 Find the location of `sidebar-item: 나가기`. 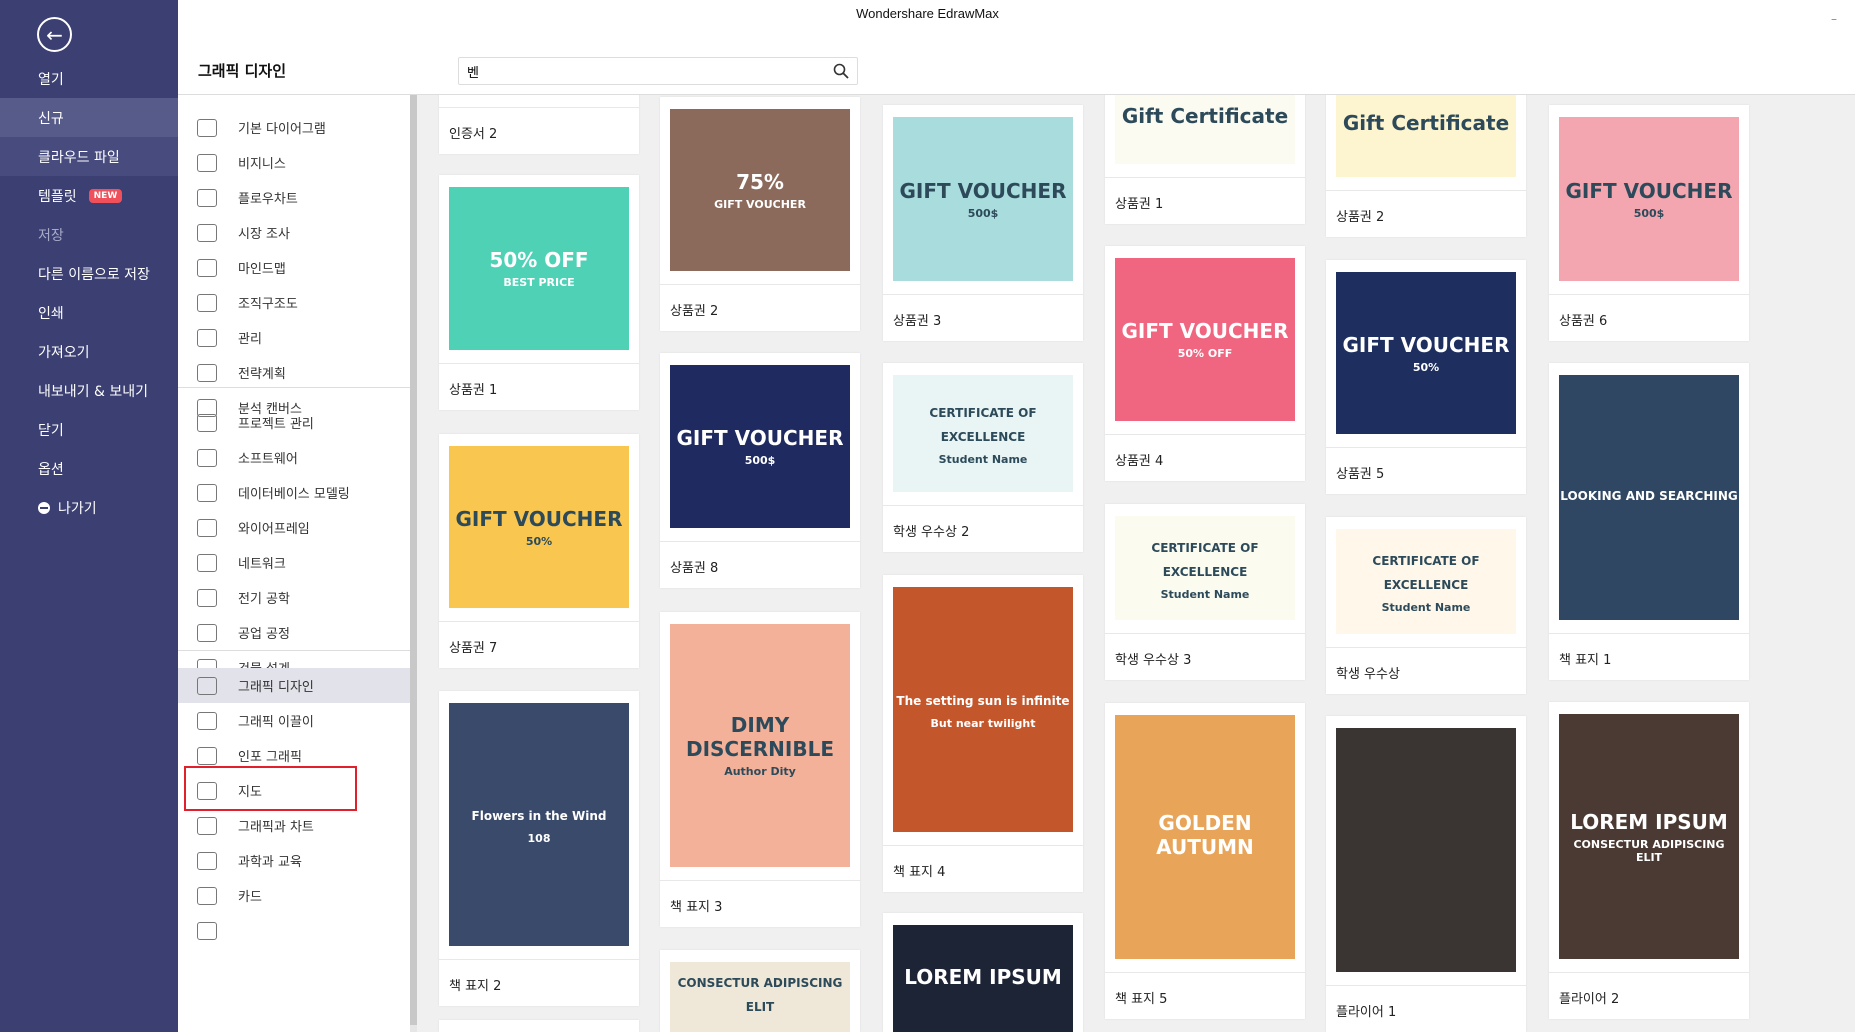

sidebar-item: 나가기 is located at coordinates (89, 507).